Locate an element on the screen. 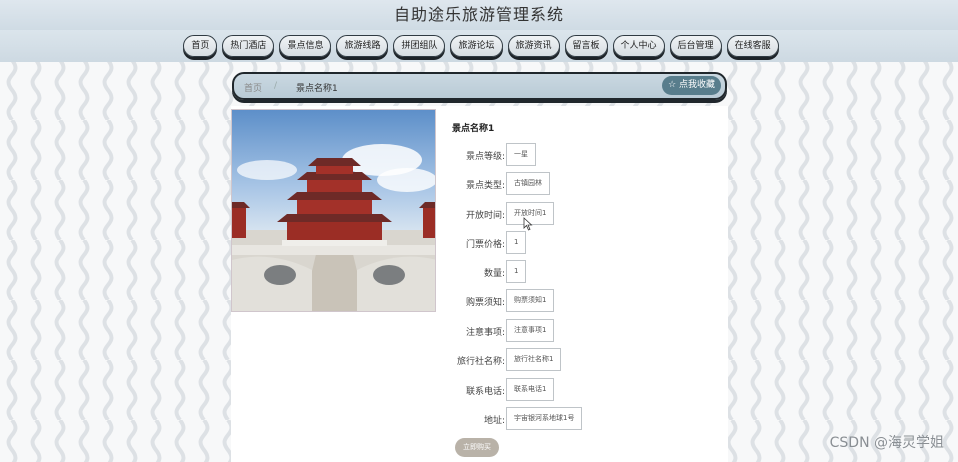 The image size is (958, 462). nav-message-board: 留言板 is located at coordinates (586, 46).